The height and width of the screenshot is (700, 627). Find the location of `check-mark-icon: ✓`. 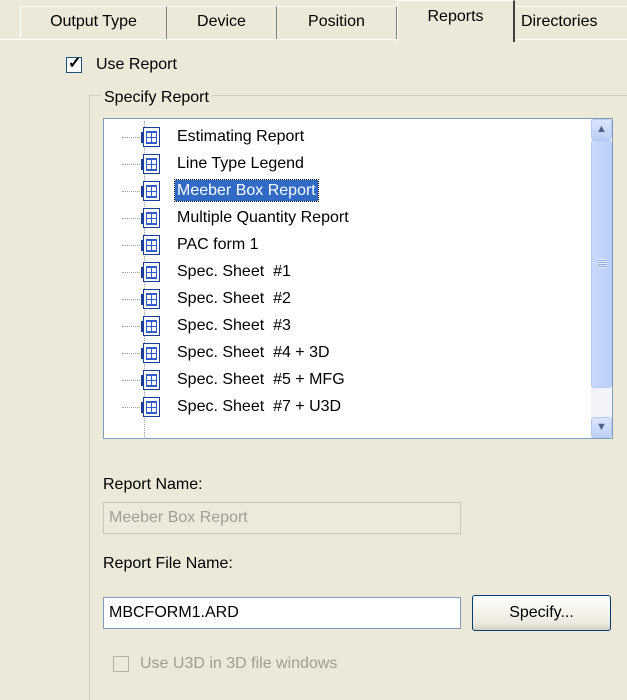

check-mark-icon: ✓ is located at coordinates (75, 63).